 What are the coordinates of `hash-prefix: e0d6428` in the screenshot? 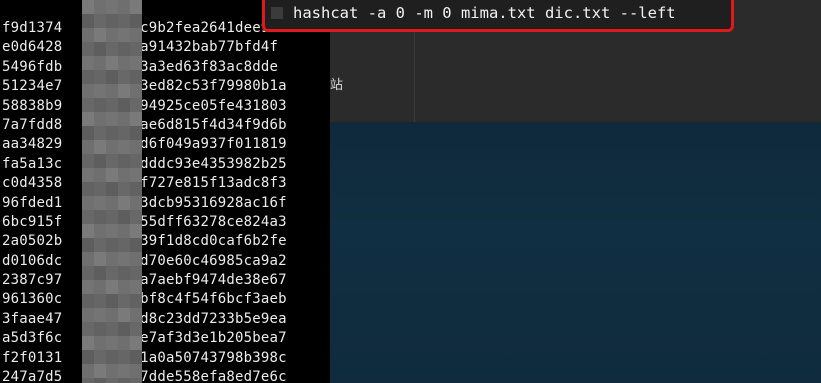 It's located at (32, 47).